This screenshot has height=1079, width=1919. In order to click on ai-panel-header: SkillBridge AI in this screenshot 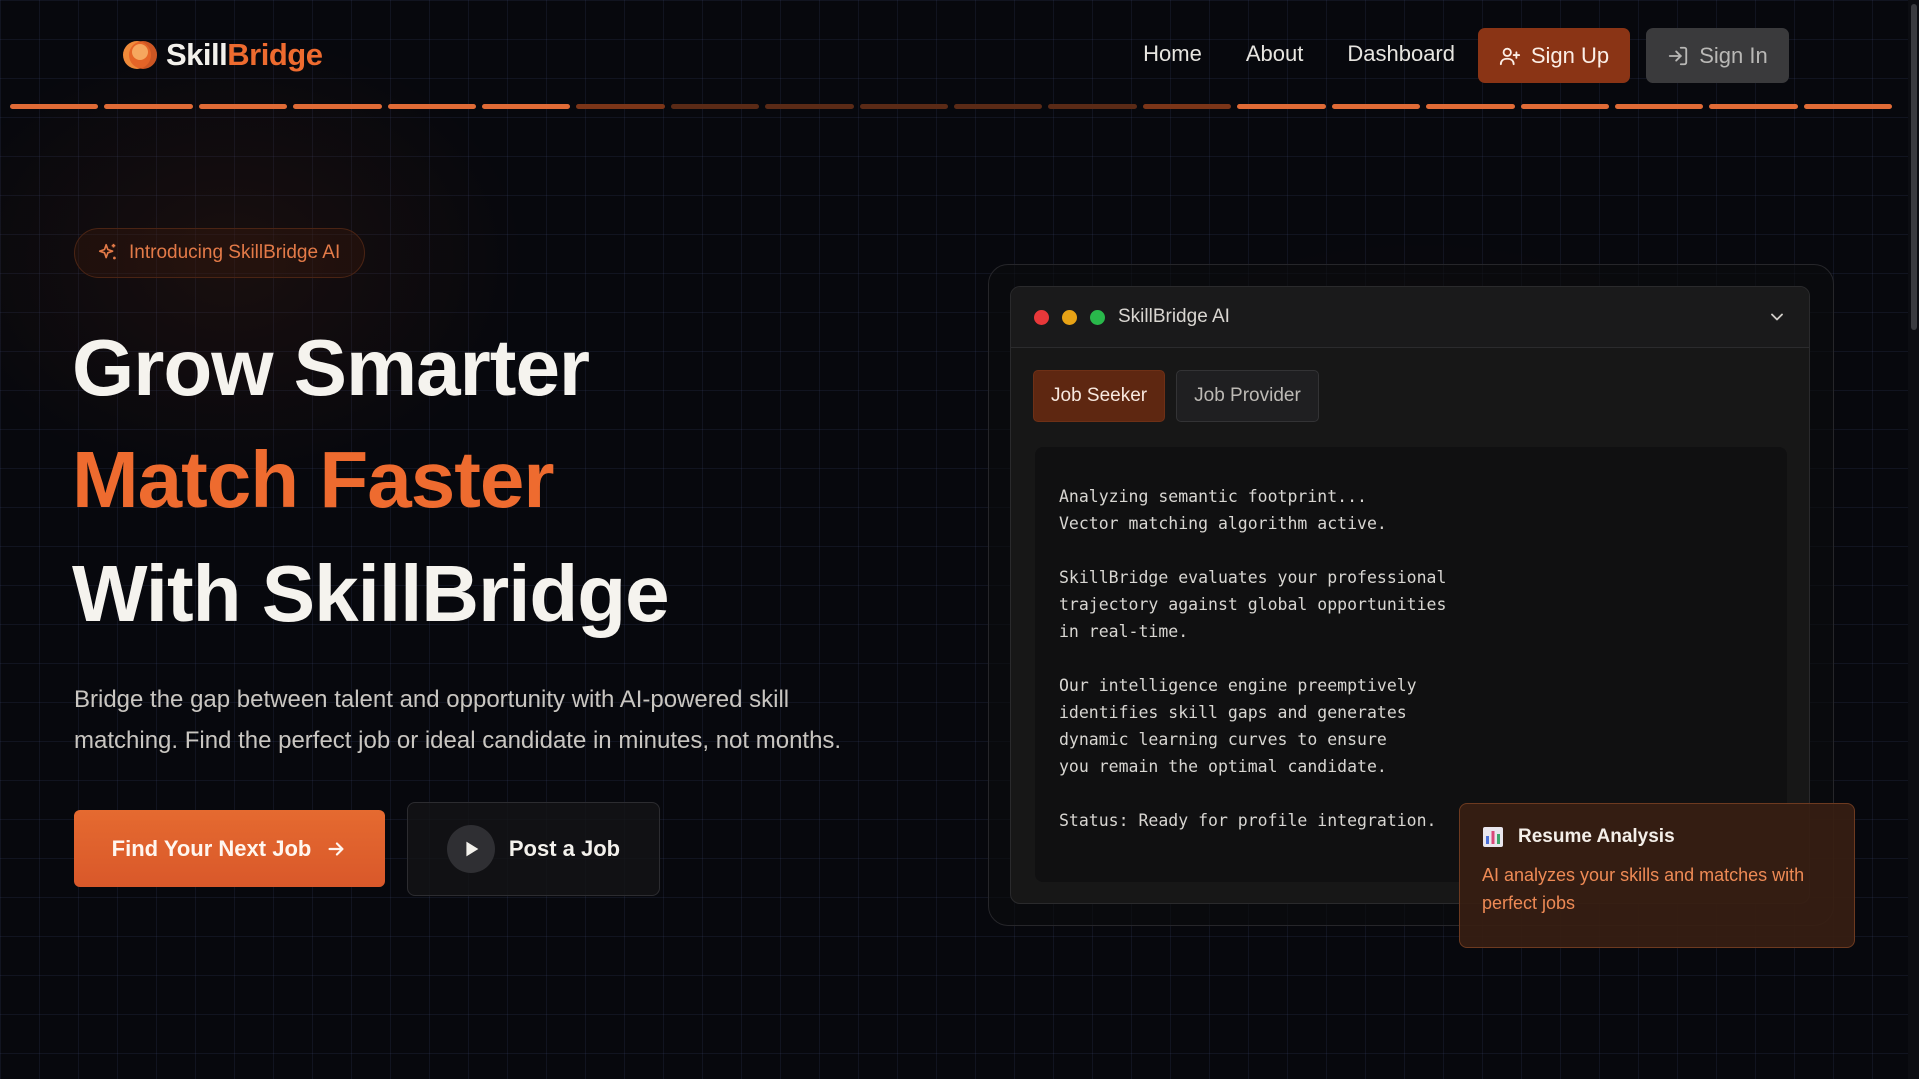, I will do `click(1410, 317)`.